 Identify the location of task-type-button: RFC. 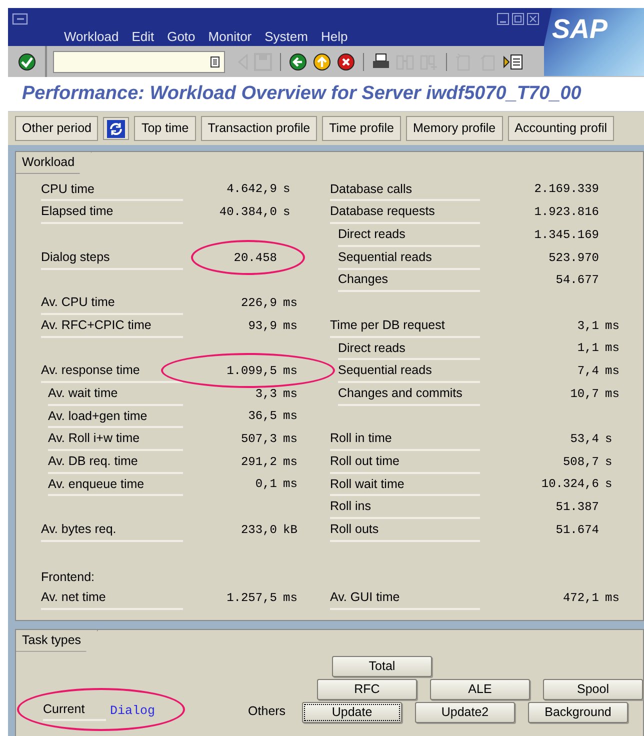
(367, 689).